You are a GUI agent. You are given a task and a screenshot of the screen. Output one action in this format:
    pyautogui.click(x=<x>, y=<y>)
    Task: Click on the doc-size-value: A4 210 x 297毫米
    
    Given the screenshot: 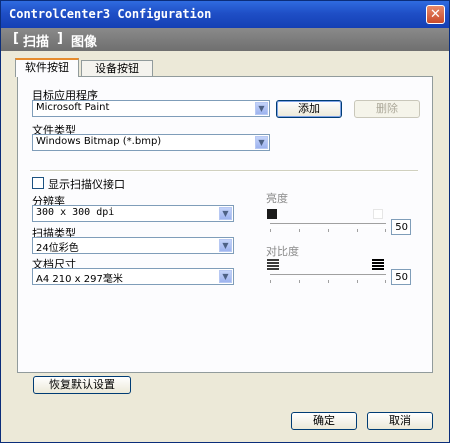 What is the action you would take?
    pyautogui.click(x=79, y=279)
    